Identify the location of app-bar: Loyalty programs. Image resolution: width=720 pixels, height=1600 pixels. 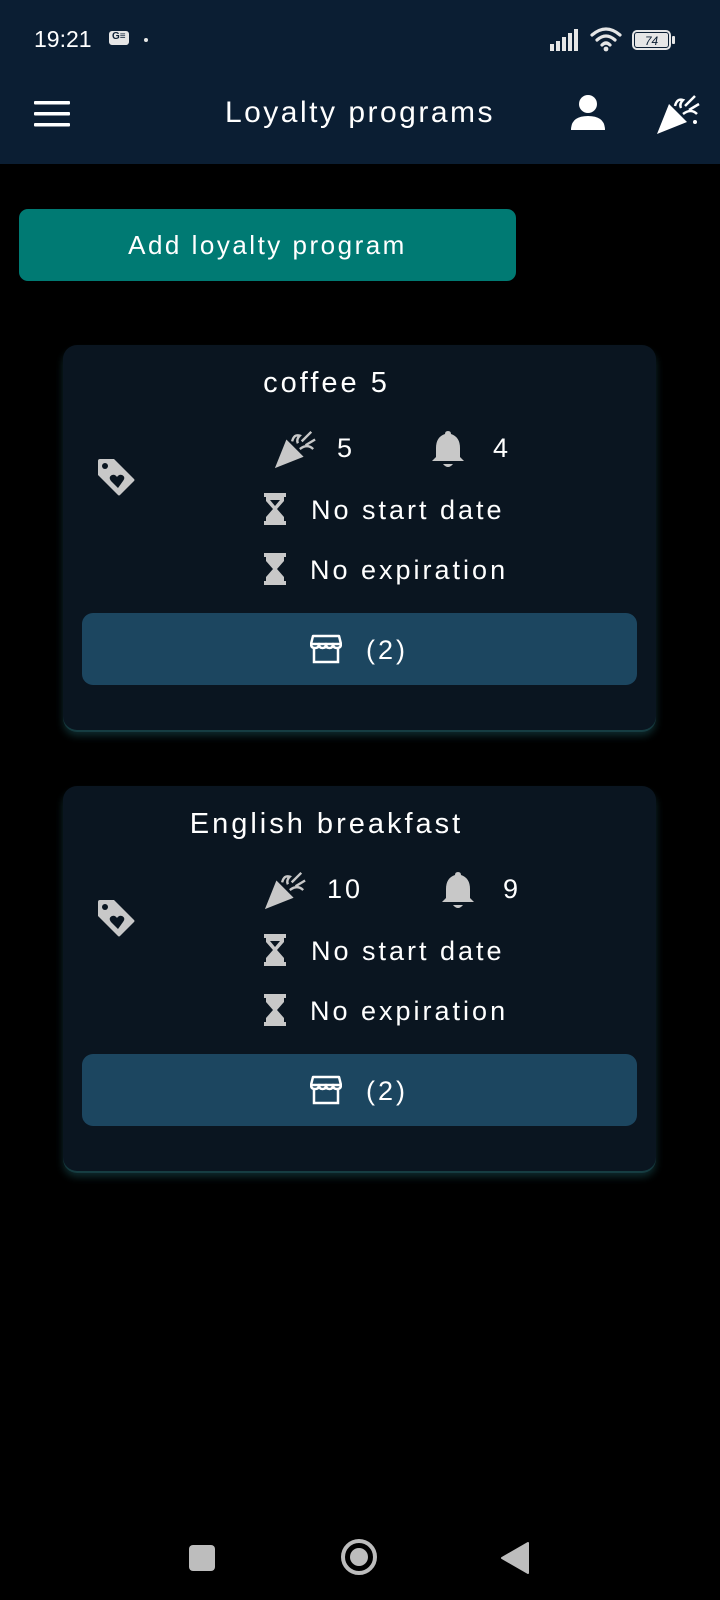
(360, 123).